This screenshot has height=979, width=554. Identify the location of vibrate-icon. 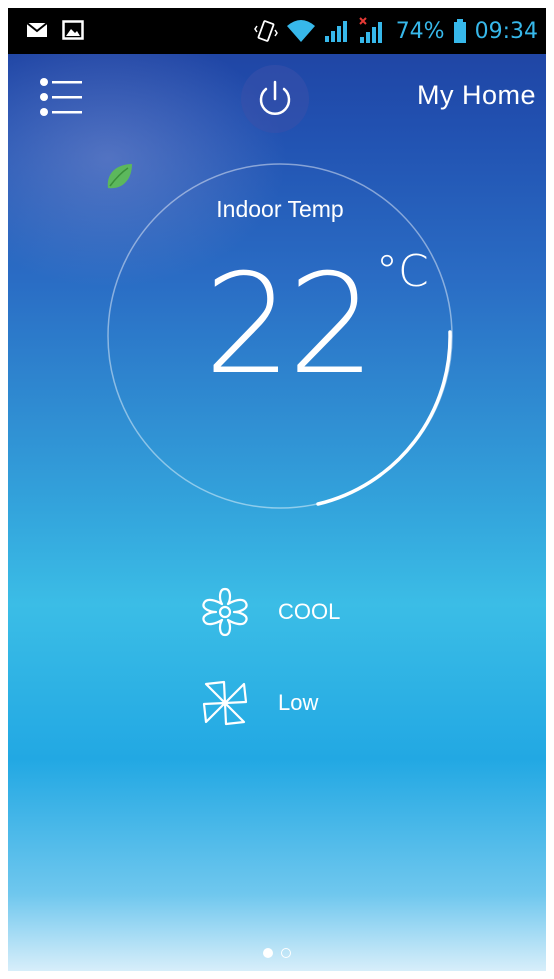
(265, 31).